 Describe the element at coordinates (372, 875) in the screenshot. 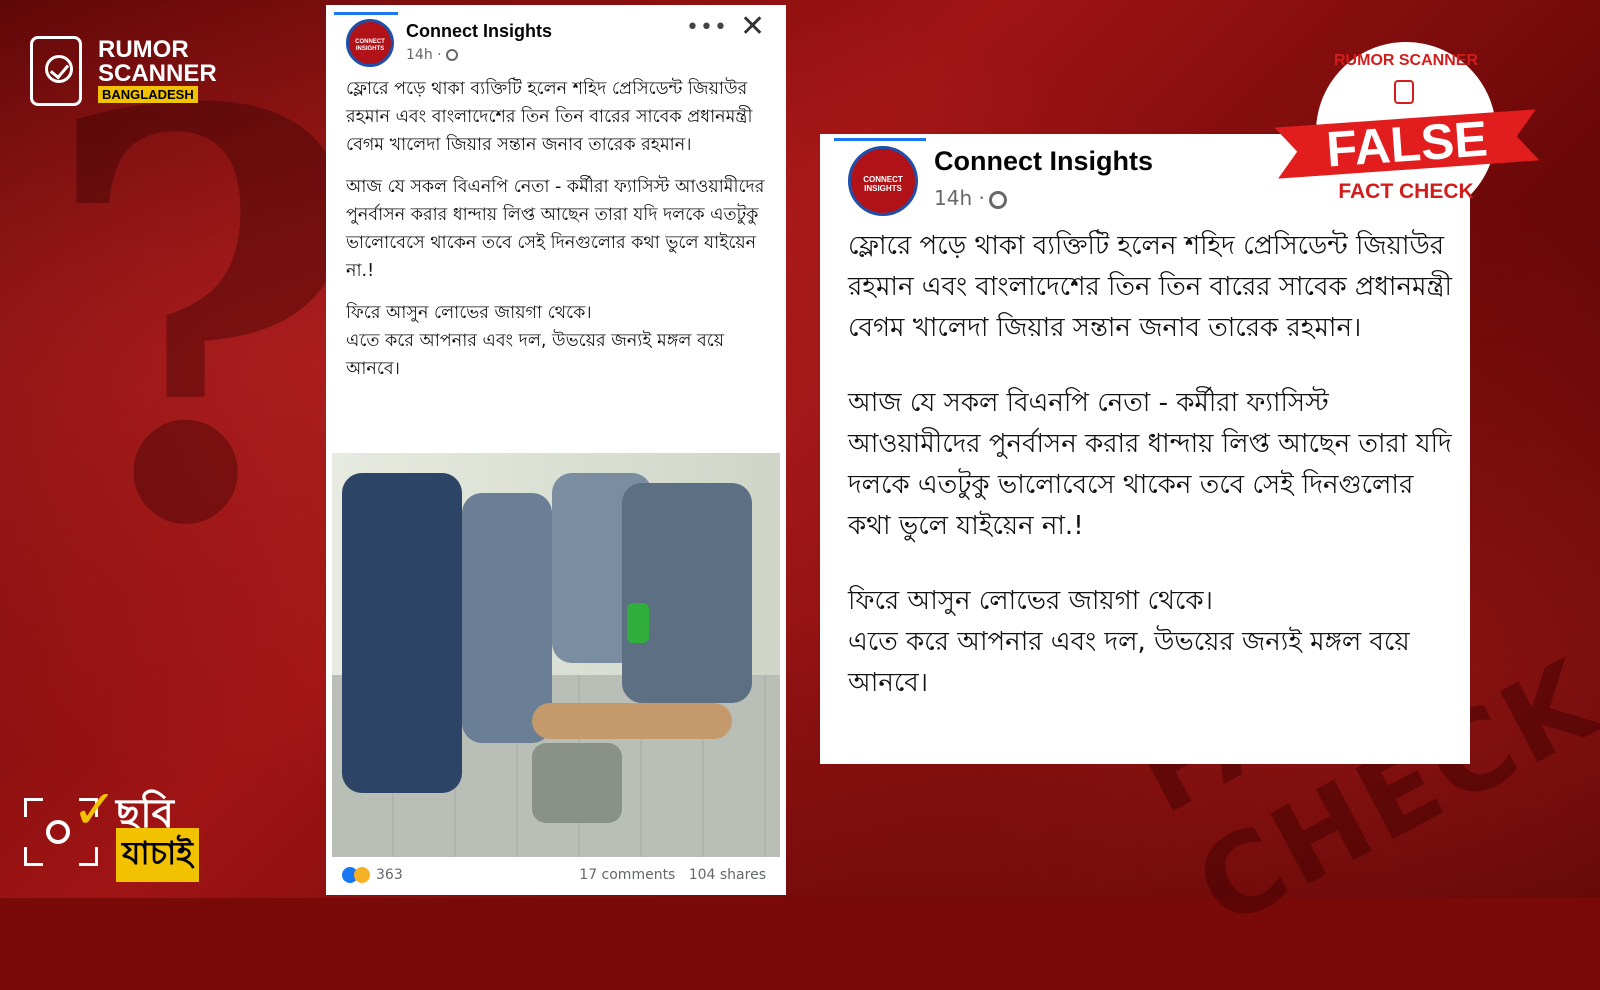

I see `reactions: 363` at that location.